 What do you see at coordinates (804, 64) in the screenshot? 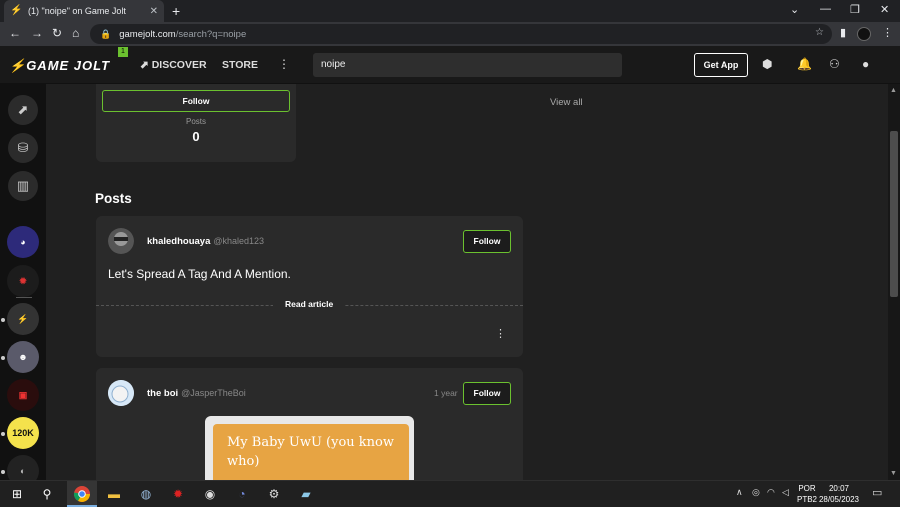
I see `notifications-bell-icon: 🔔` at bounding box center [804, 64].